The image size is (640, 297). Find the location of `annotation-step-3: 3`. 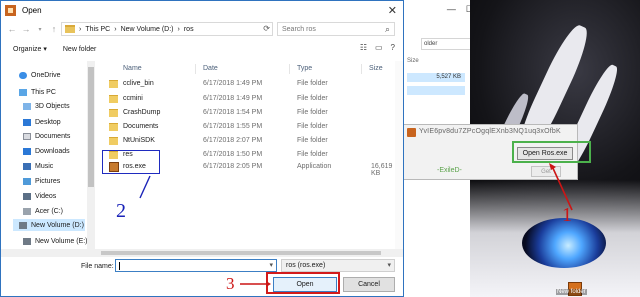

annotation-step-3: 3 is located at coordinates (230, 283).